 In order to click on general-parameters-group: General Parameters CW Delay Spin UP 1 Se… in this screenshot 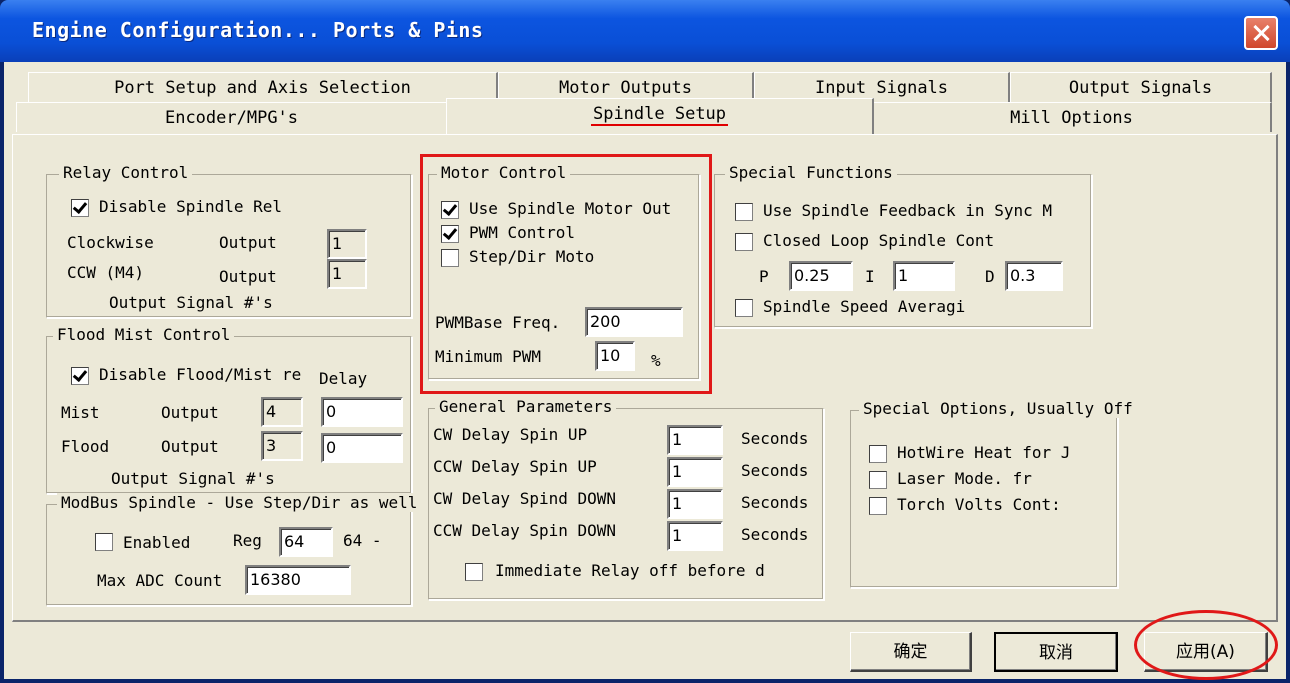, I will do `click(626, 498)`.